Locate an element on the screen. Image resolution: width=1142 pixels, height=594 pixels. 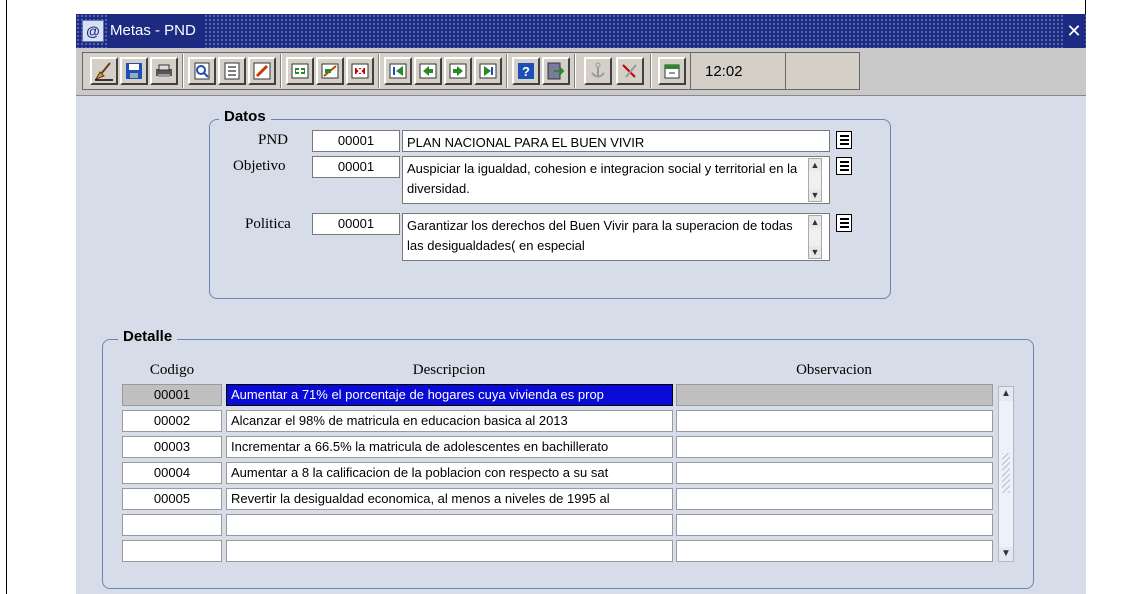
save-icon is located at coordinates (134, 71).